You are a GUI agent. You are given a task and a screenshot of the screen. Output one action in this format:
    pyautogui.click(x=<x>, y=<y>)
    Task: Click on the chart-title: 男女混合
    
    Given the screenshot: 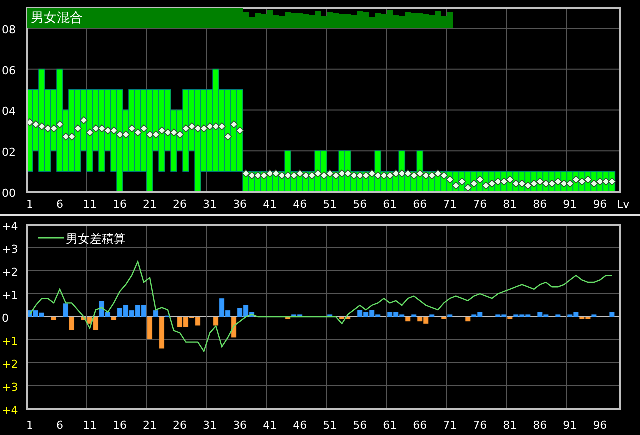 What is the action you would take?
    pyautogui.click(x=57, y=18)
    